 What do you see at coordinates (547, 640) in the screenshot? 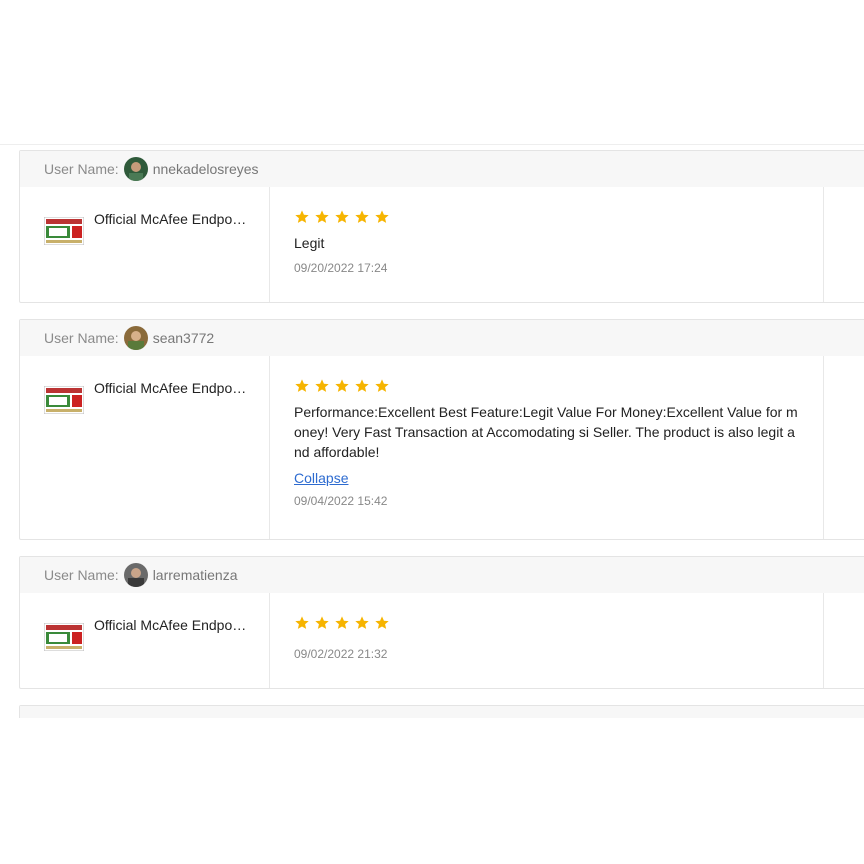
I see `review-content: 09/02/2022 21:32` at bounding box center [547, 640].